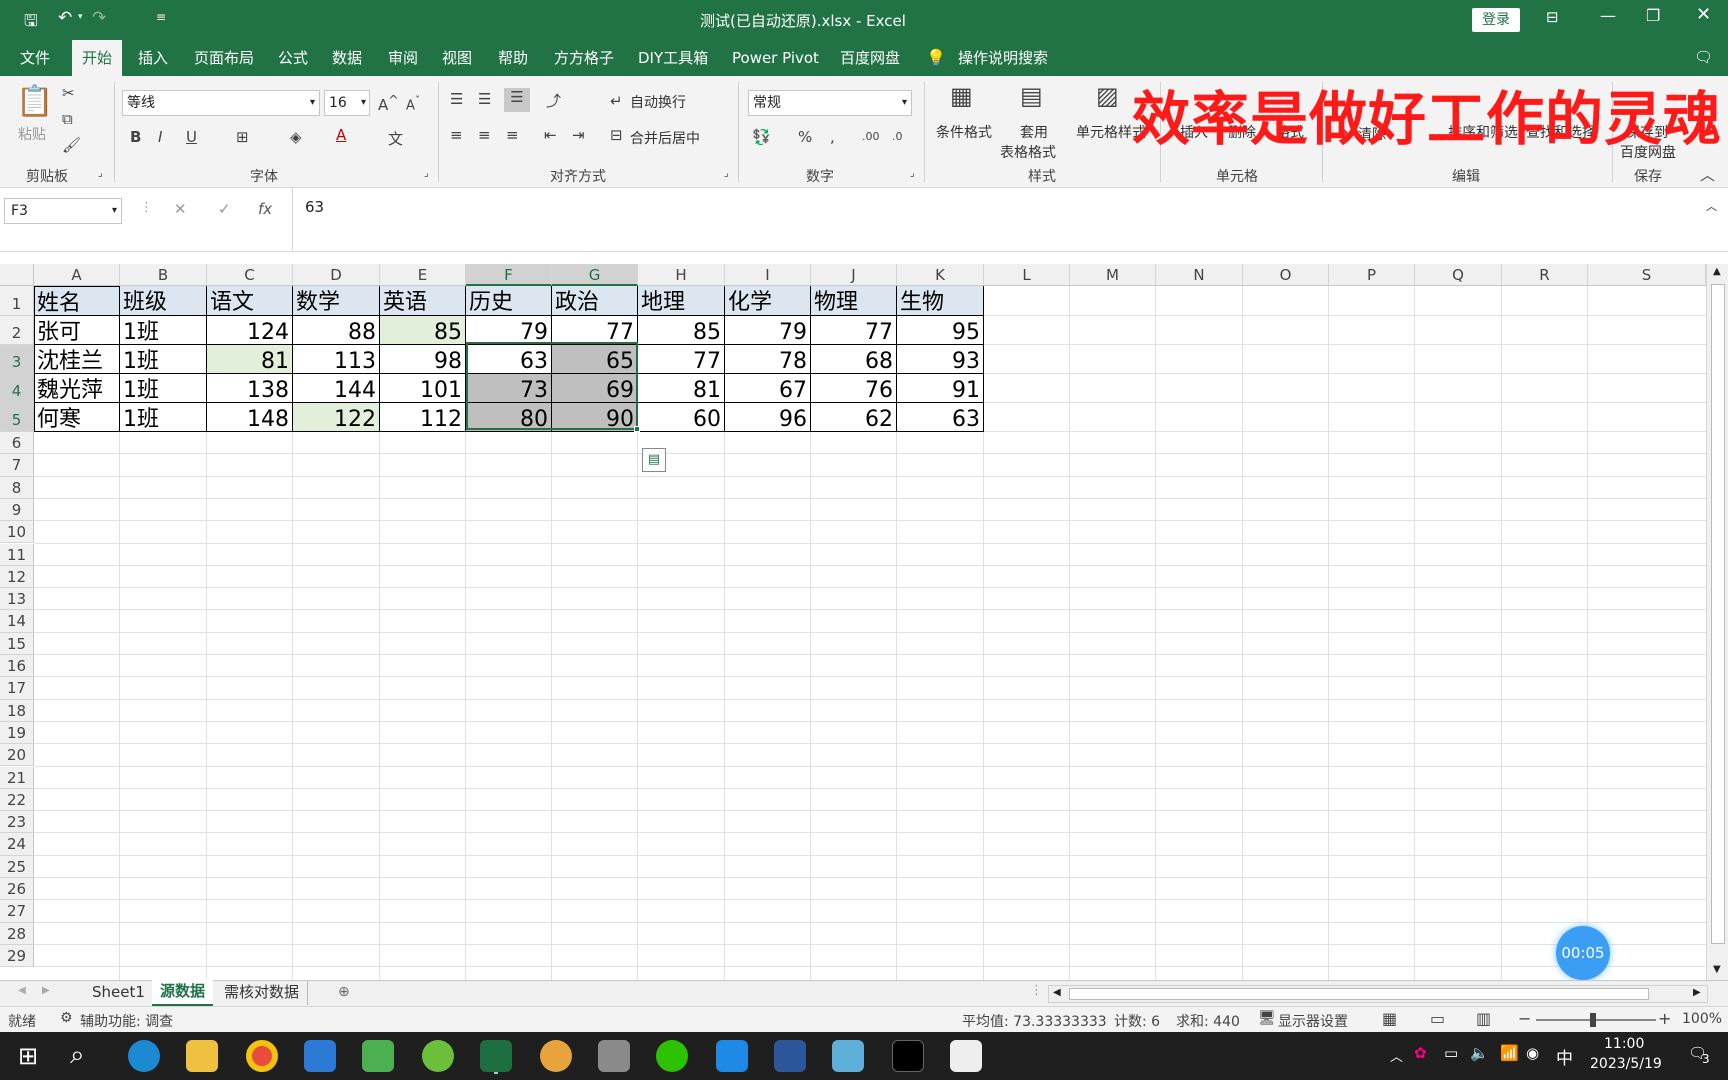  What do you see at coordinates (775, 58) in the screenshot?
I see `tab-power-pivot: Power Pivot` at bounding box center [775, 58].